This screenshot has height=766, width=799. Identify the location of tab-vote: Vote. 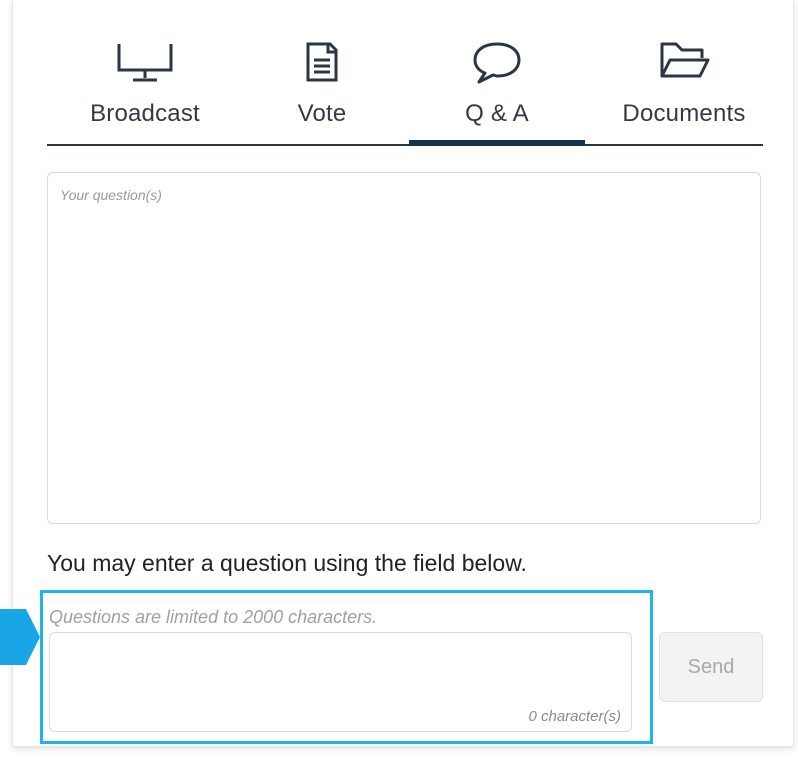
(322, 72).